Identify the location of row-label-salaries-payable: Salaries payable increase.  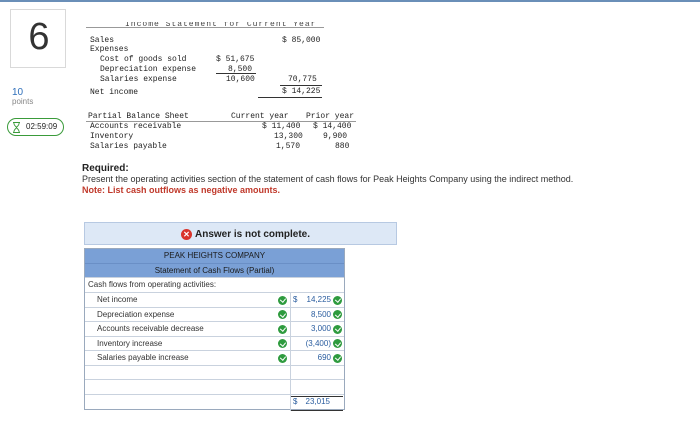
(143, 358).